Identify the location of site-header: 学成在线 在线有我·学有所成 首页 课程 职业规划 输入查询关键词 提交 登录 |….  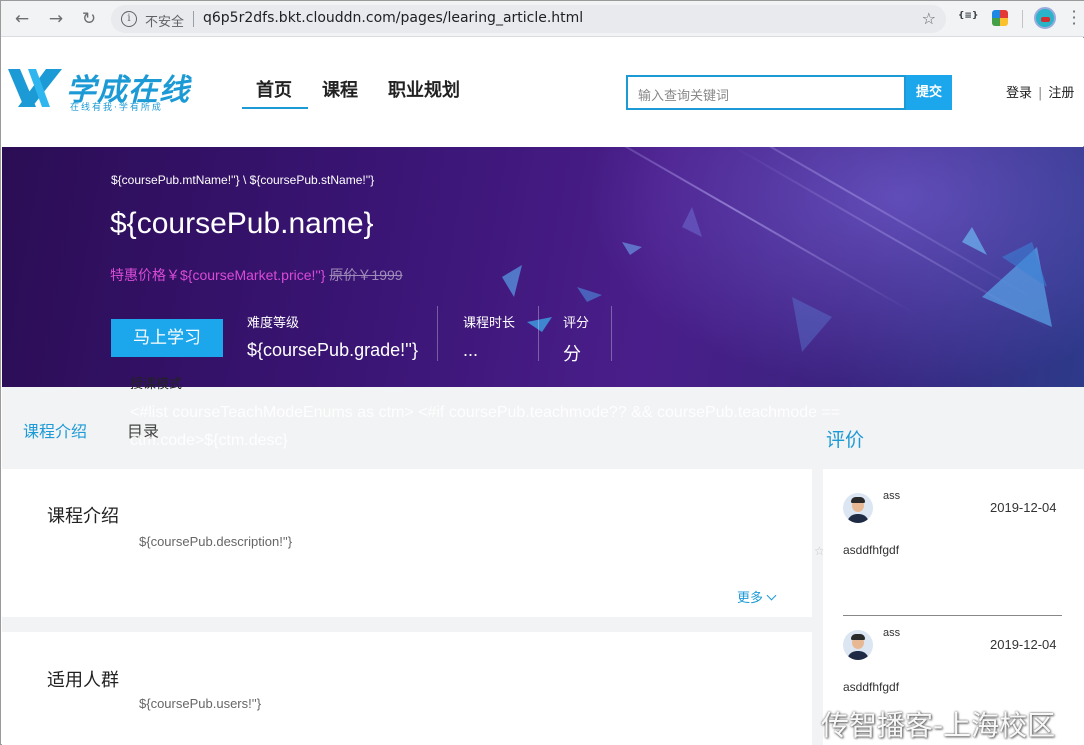
(543, 92).